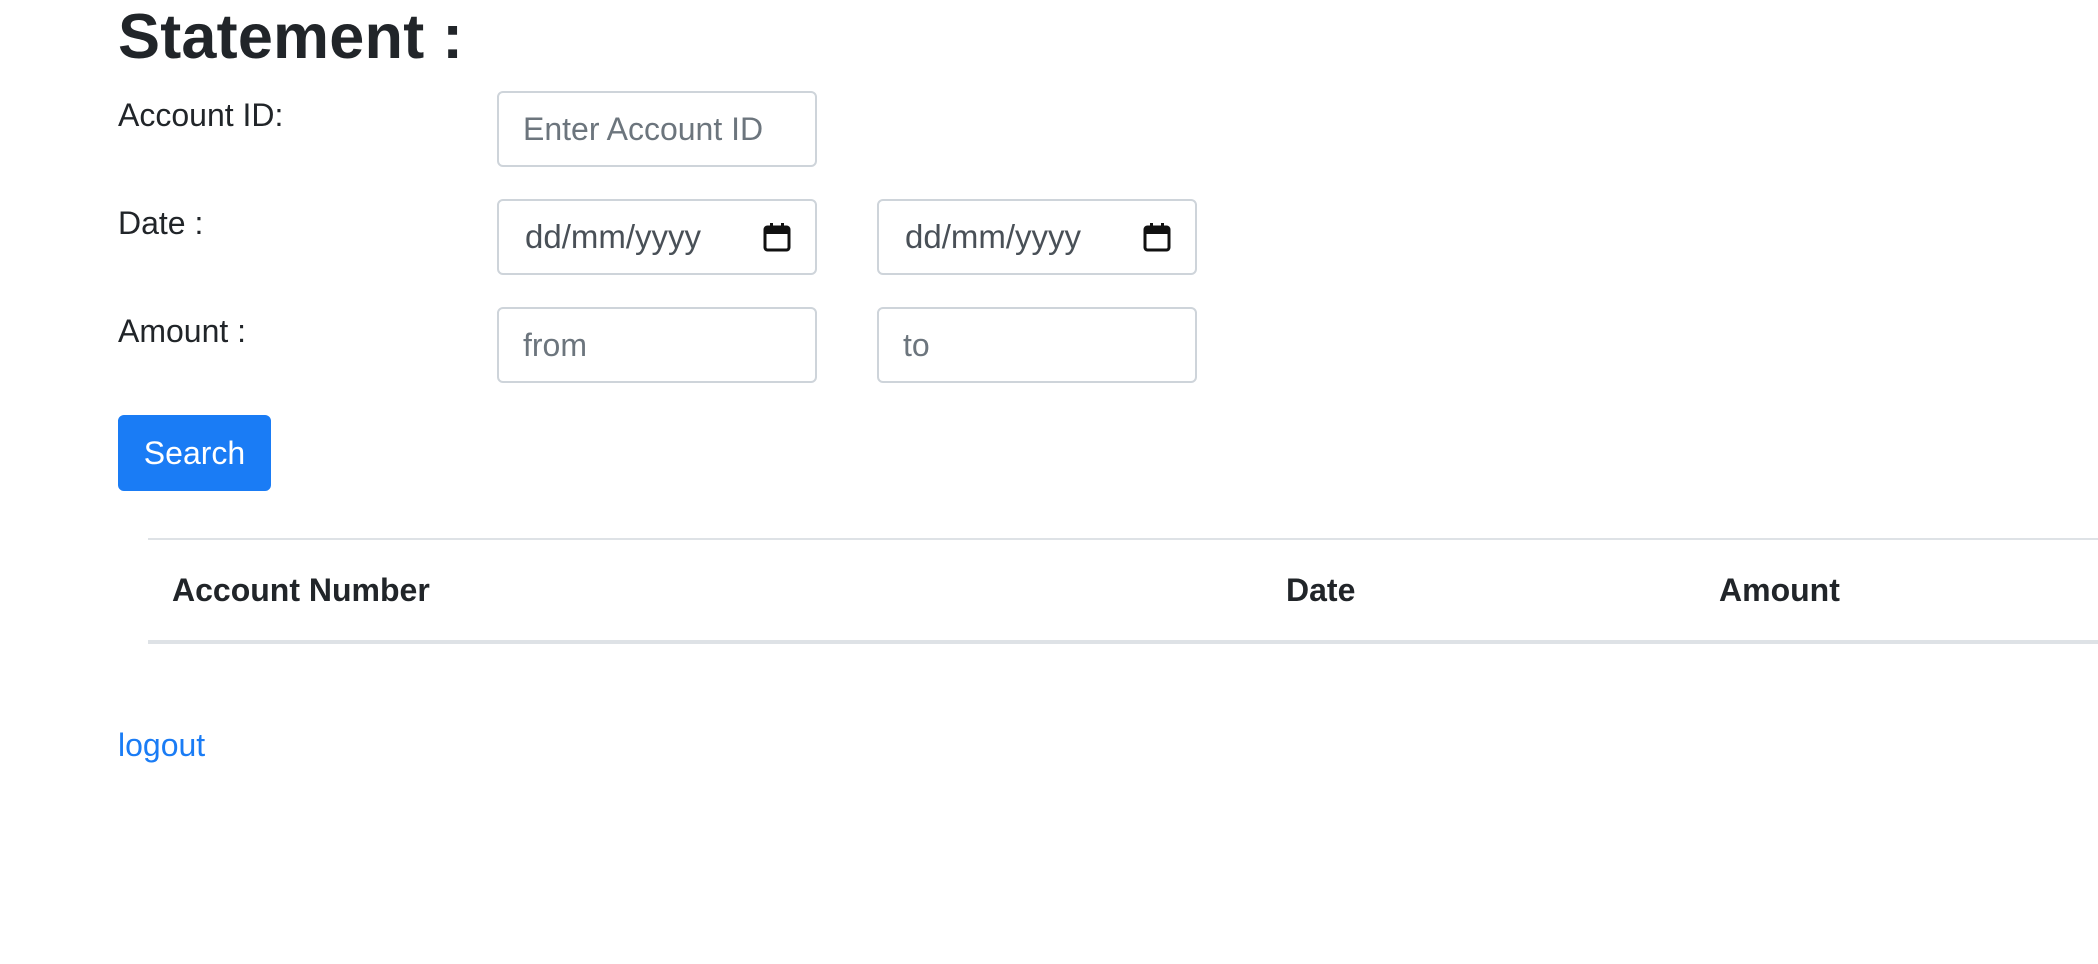 The width and height of the screenshot is (2098, 964). Describe the element at coordinates (291, 37) in the screenshot. I see `page-title: Statement :` at that location.